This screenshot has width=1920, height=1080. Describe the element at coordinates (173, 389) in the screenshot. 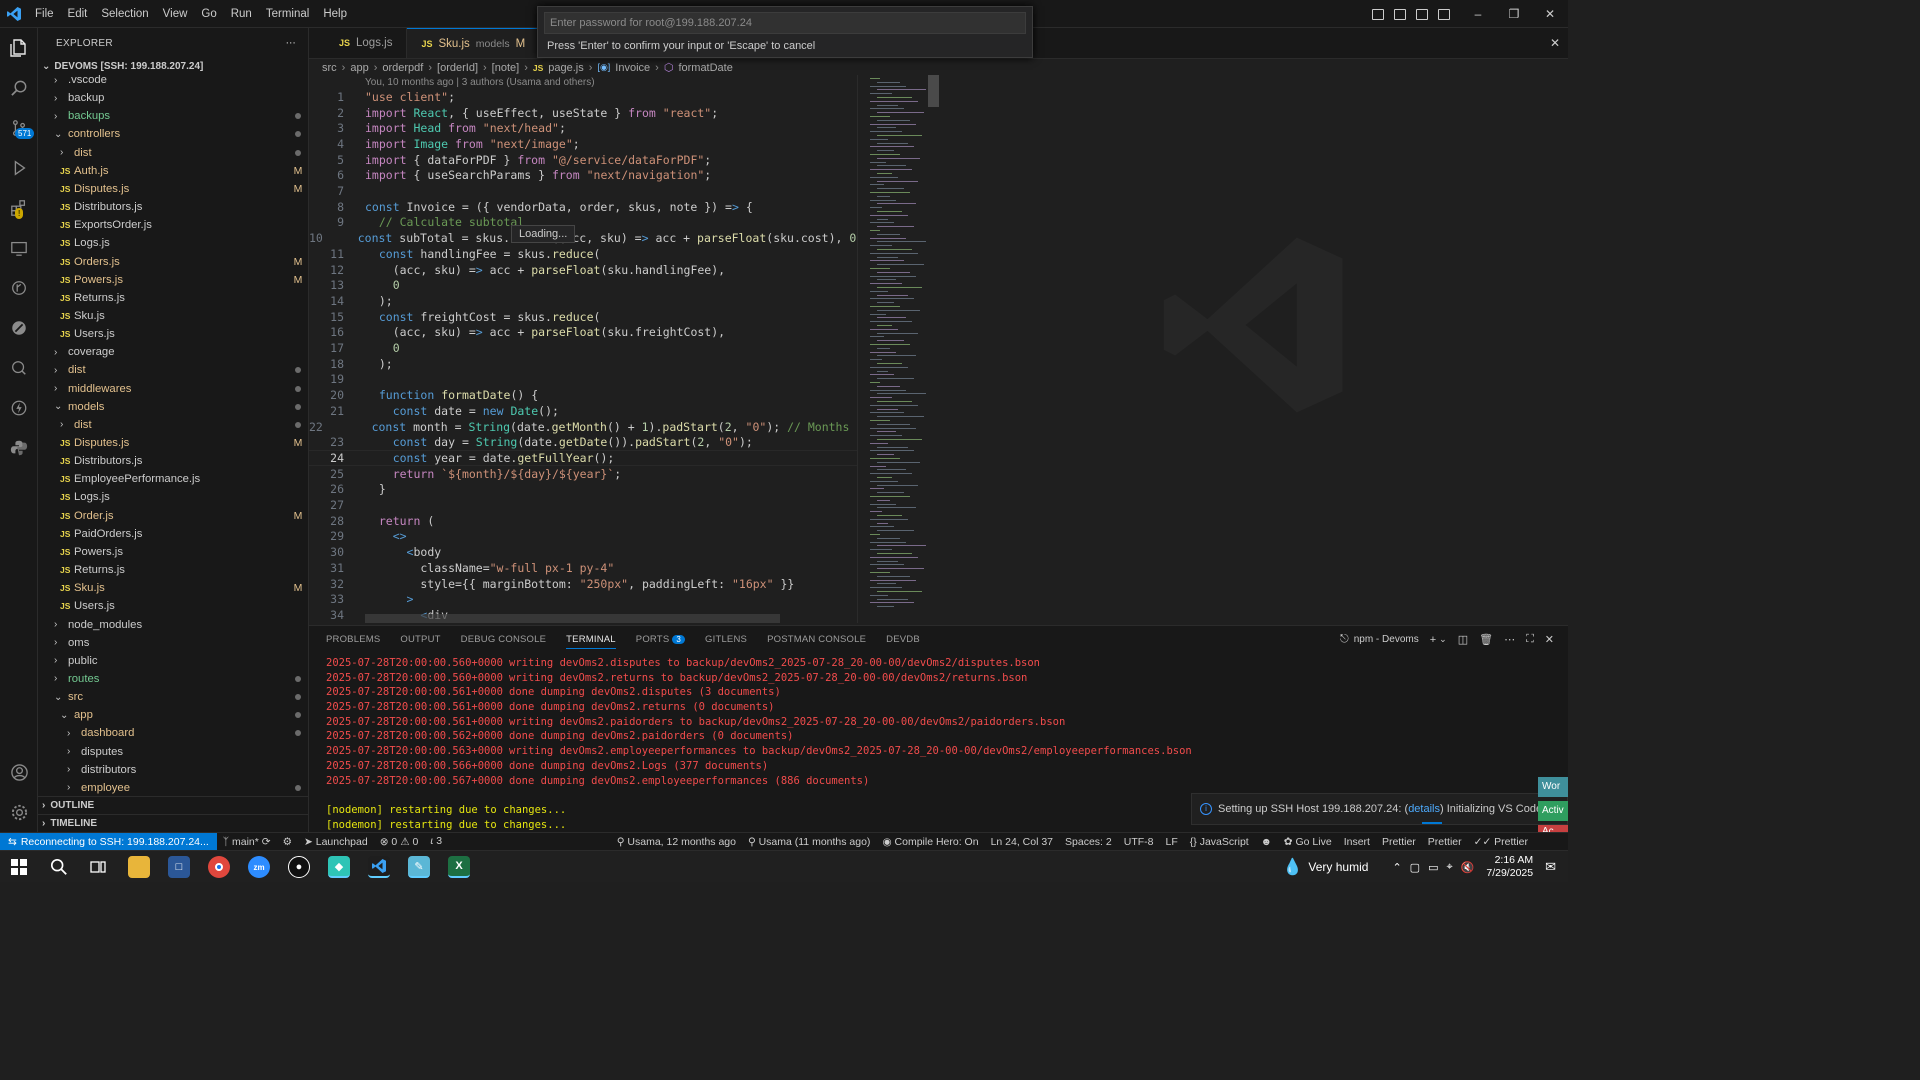

I see `folder-item: › middlewares` at that location.